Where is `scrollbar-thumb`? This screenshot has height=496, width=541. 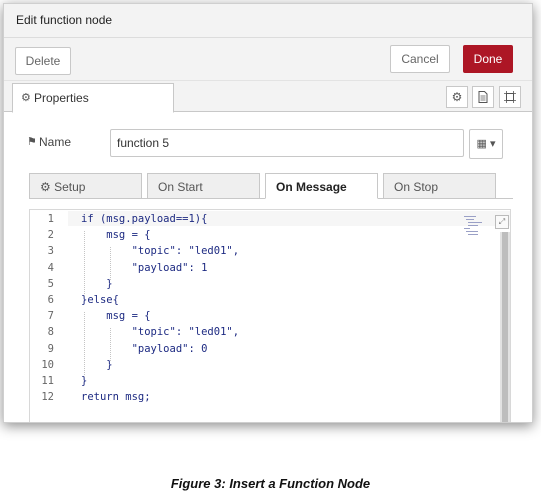
scrollbar-thumb is located at coordinates (505, 327).